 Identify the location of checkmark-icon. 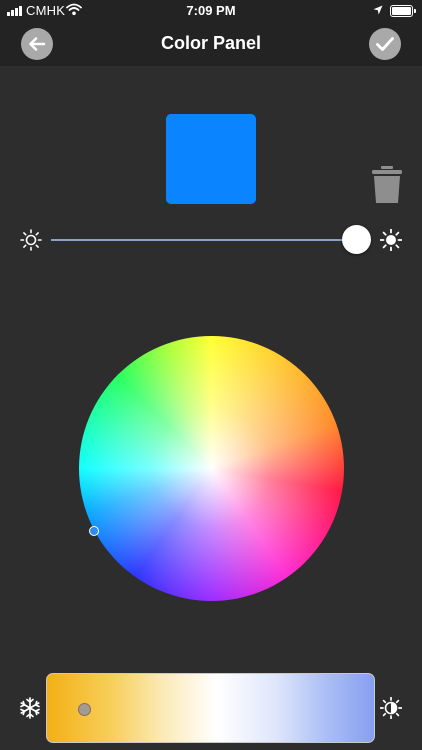
(385, 44).